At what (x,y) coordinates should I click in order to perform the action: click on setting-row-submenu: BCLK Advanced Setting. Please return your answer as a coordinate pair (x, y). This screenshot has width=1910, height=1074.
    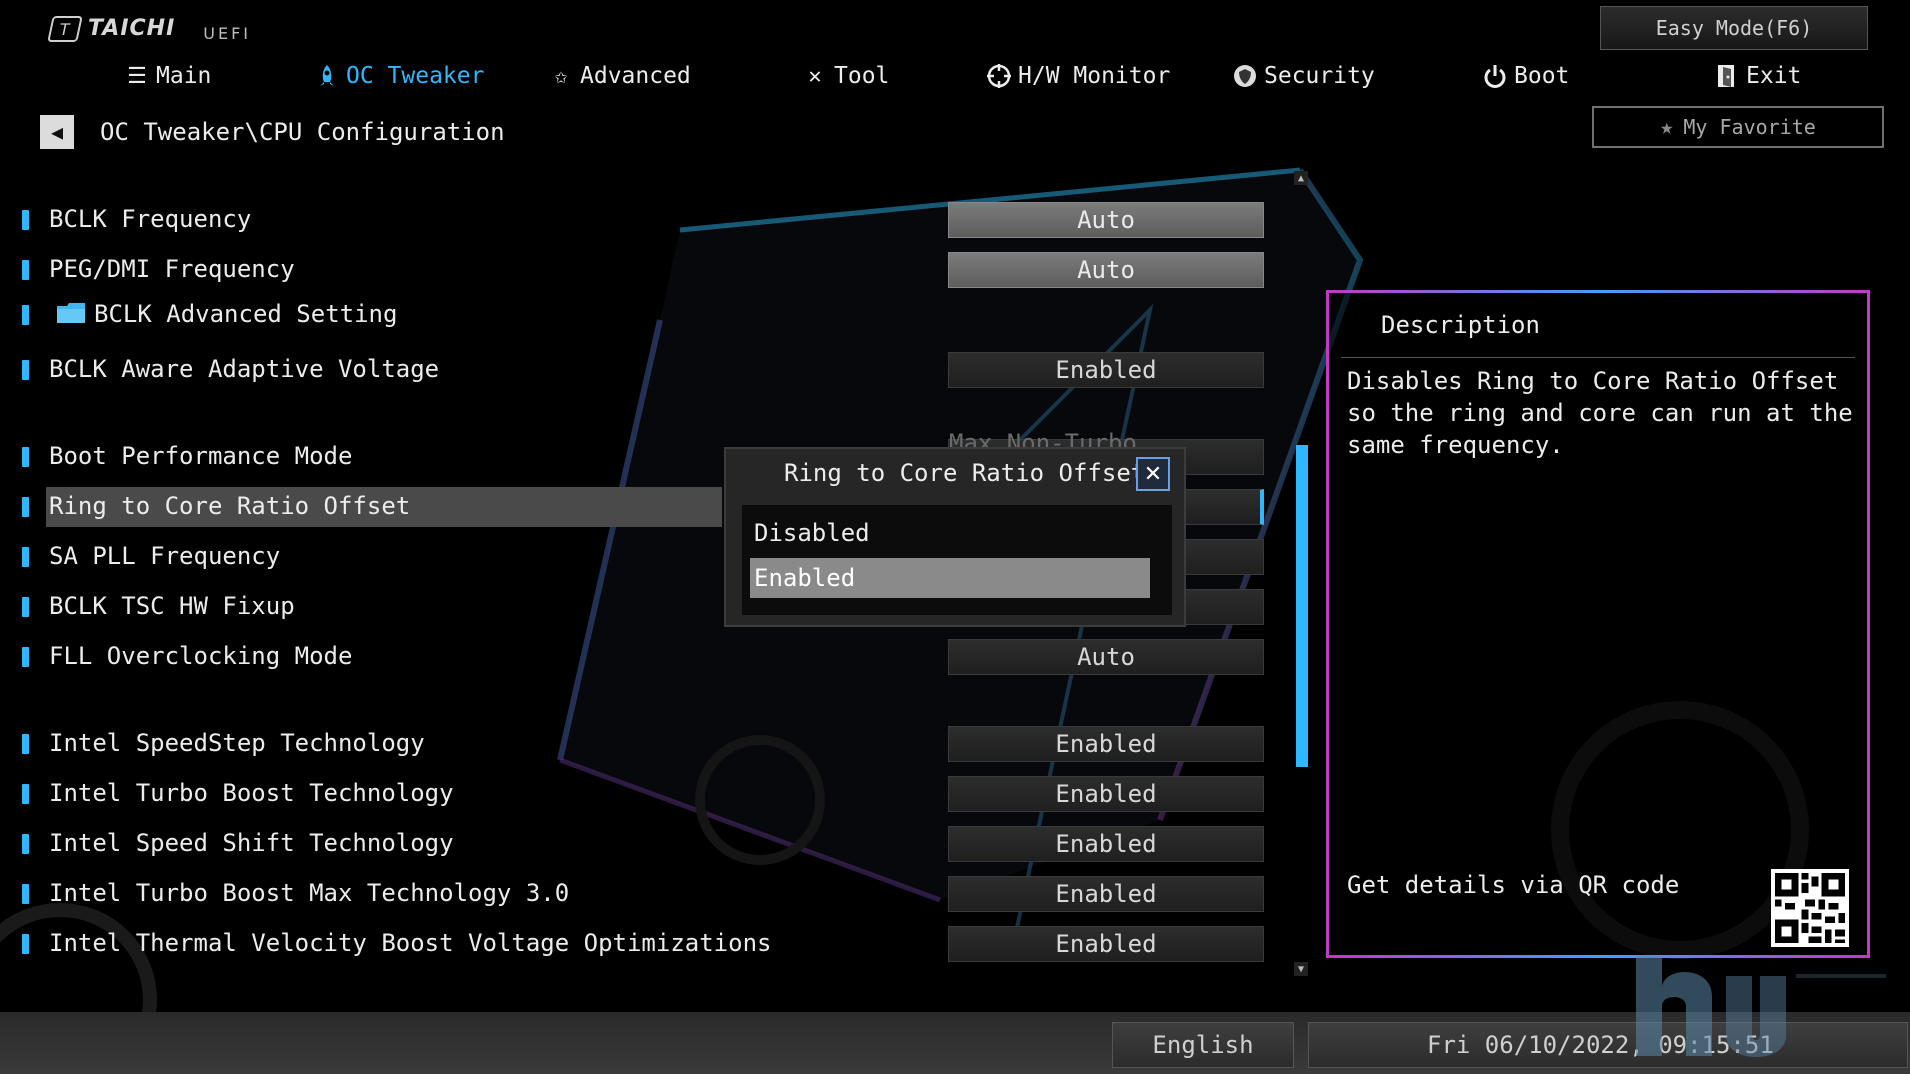
    Looking at the image, I should click on (650, 315).